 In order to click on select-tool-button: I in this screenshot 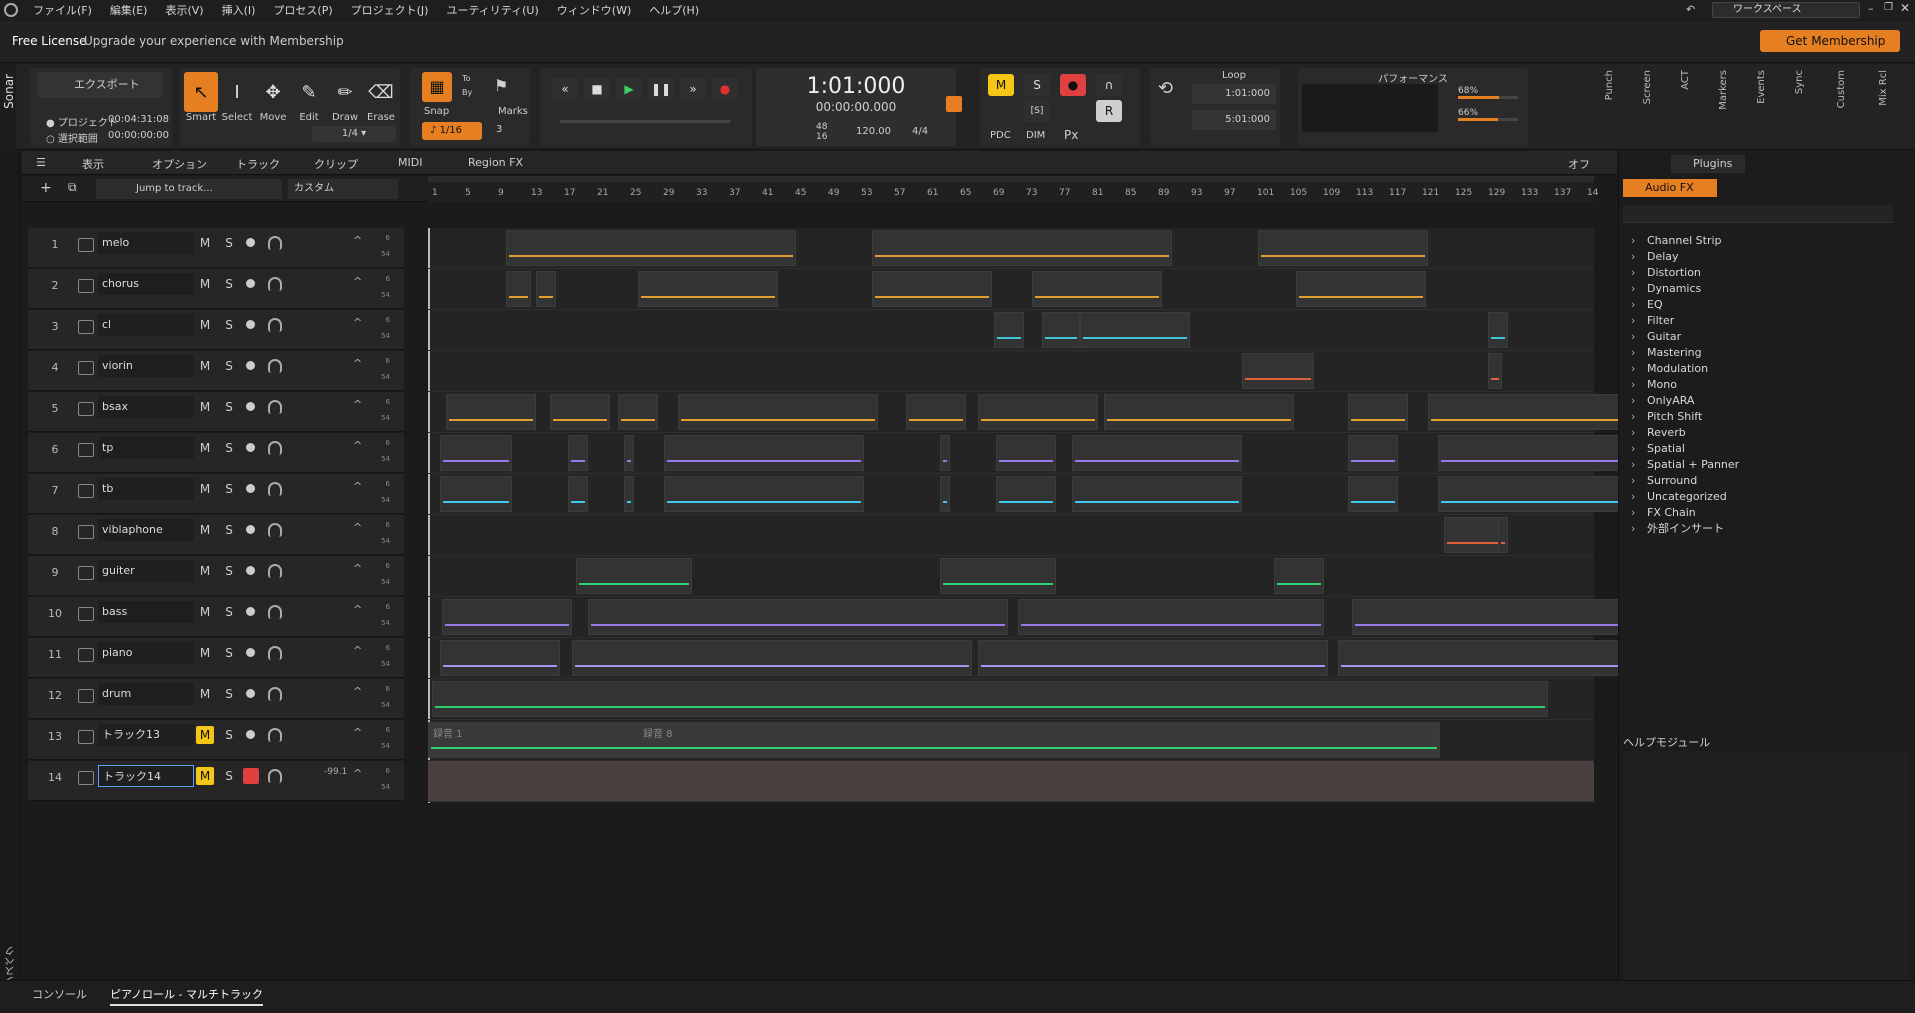, I will do `click(237, 89)`.